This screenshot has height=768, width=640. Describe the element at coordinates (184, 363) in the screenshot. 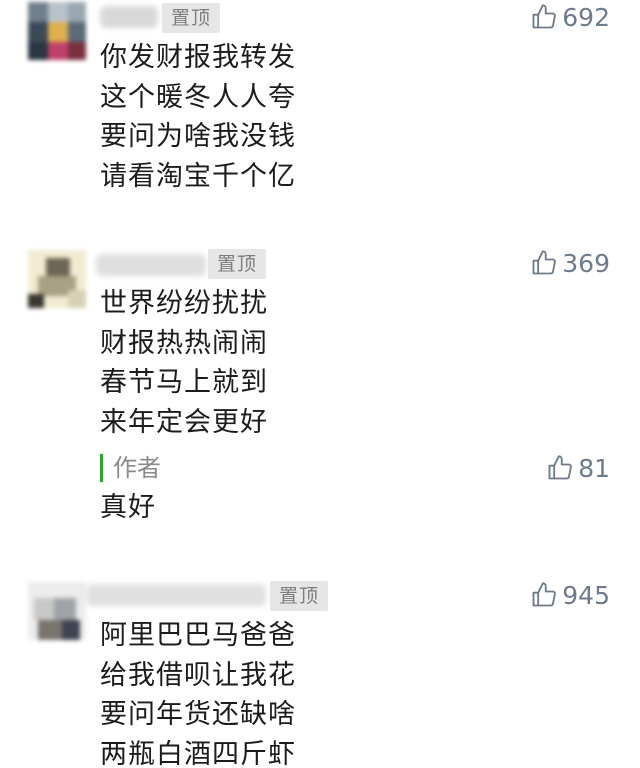

I see `comment-text: 世界纷纷扰扰 财报热热闹闹 春节马上就到 来年定会更好` at that location.